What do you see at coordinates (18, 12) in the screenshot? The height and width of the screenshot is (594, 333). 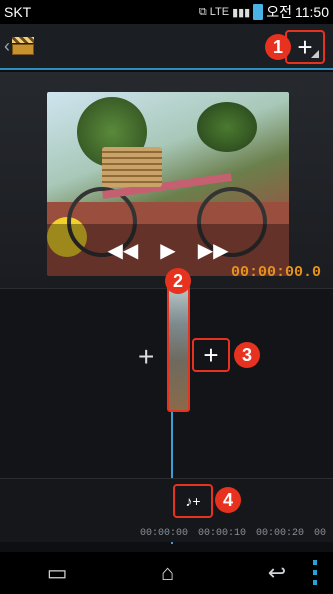 I see `carrier-label: SKT` at bounding box center [18, 12].